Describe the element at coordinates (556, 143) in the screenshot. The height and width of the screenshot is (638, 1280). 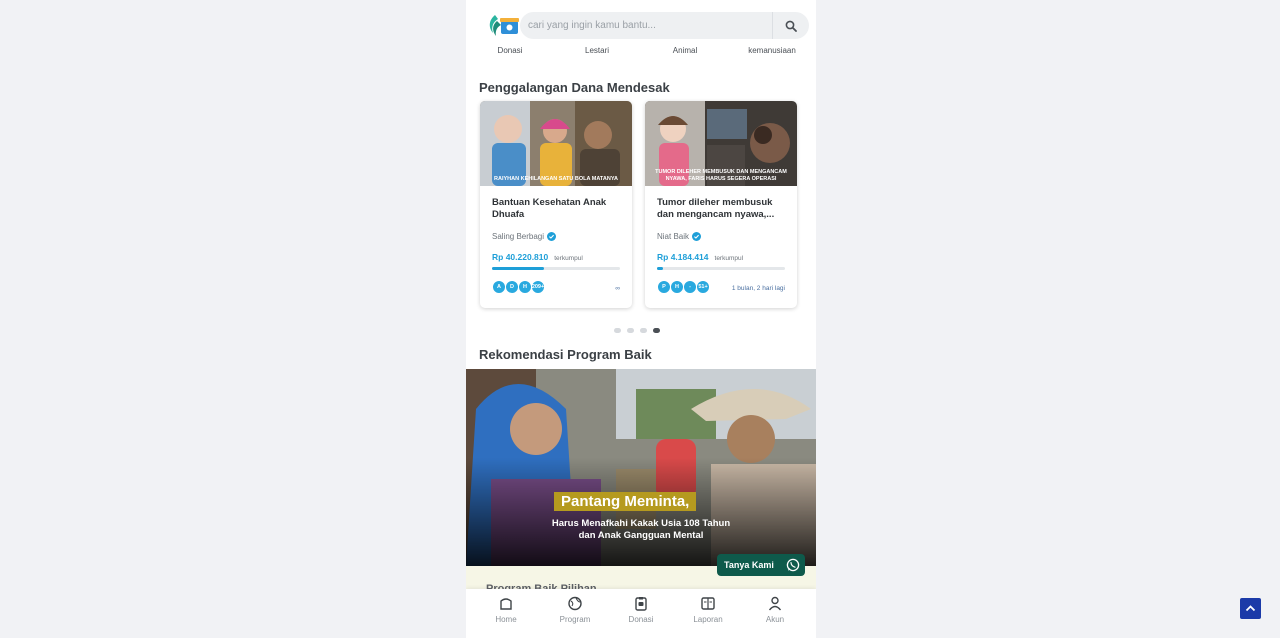
I see `campaign-image: RAIYHAN KEHILANGAN SATU BOLA MATANYA` at that location.